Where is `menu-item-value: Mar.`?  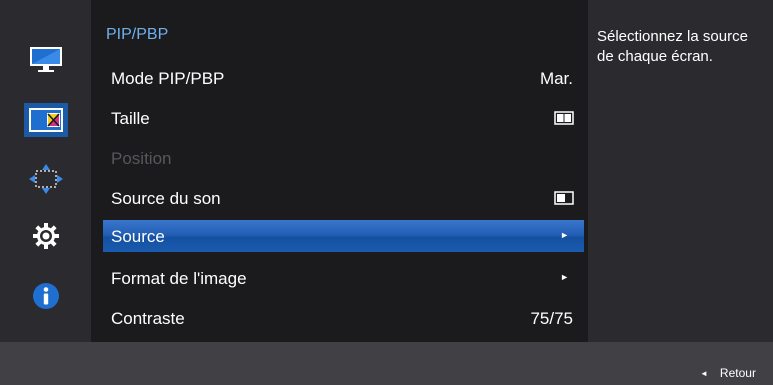
menu-item-value: Mar. is located at coordinates (556, 78).